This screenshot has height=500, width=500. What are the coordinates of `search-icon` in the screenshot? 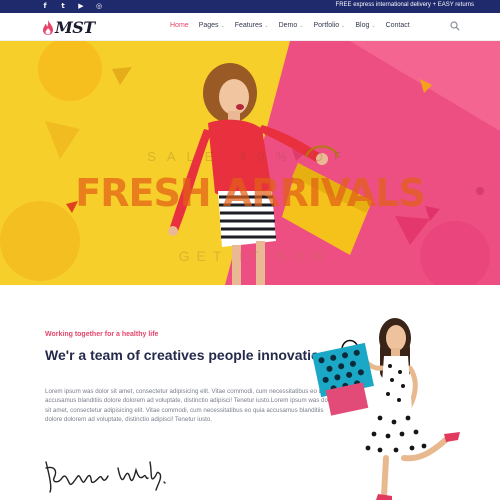 It's located at (455, 26).